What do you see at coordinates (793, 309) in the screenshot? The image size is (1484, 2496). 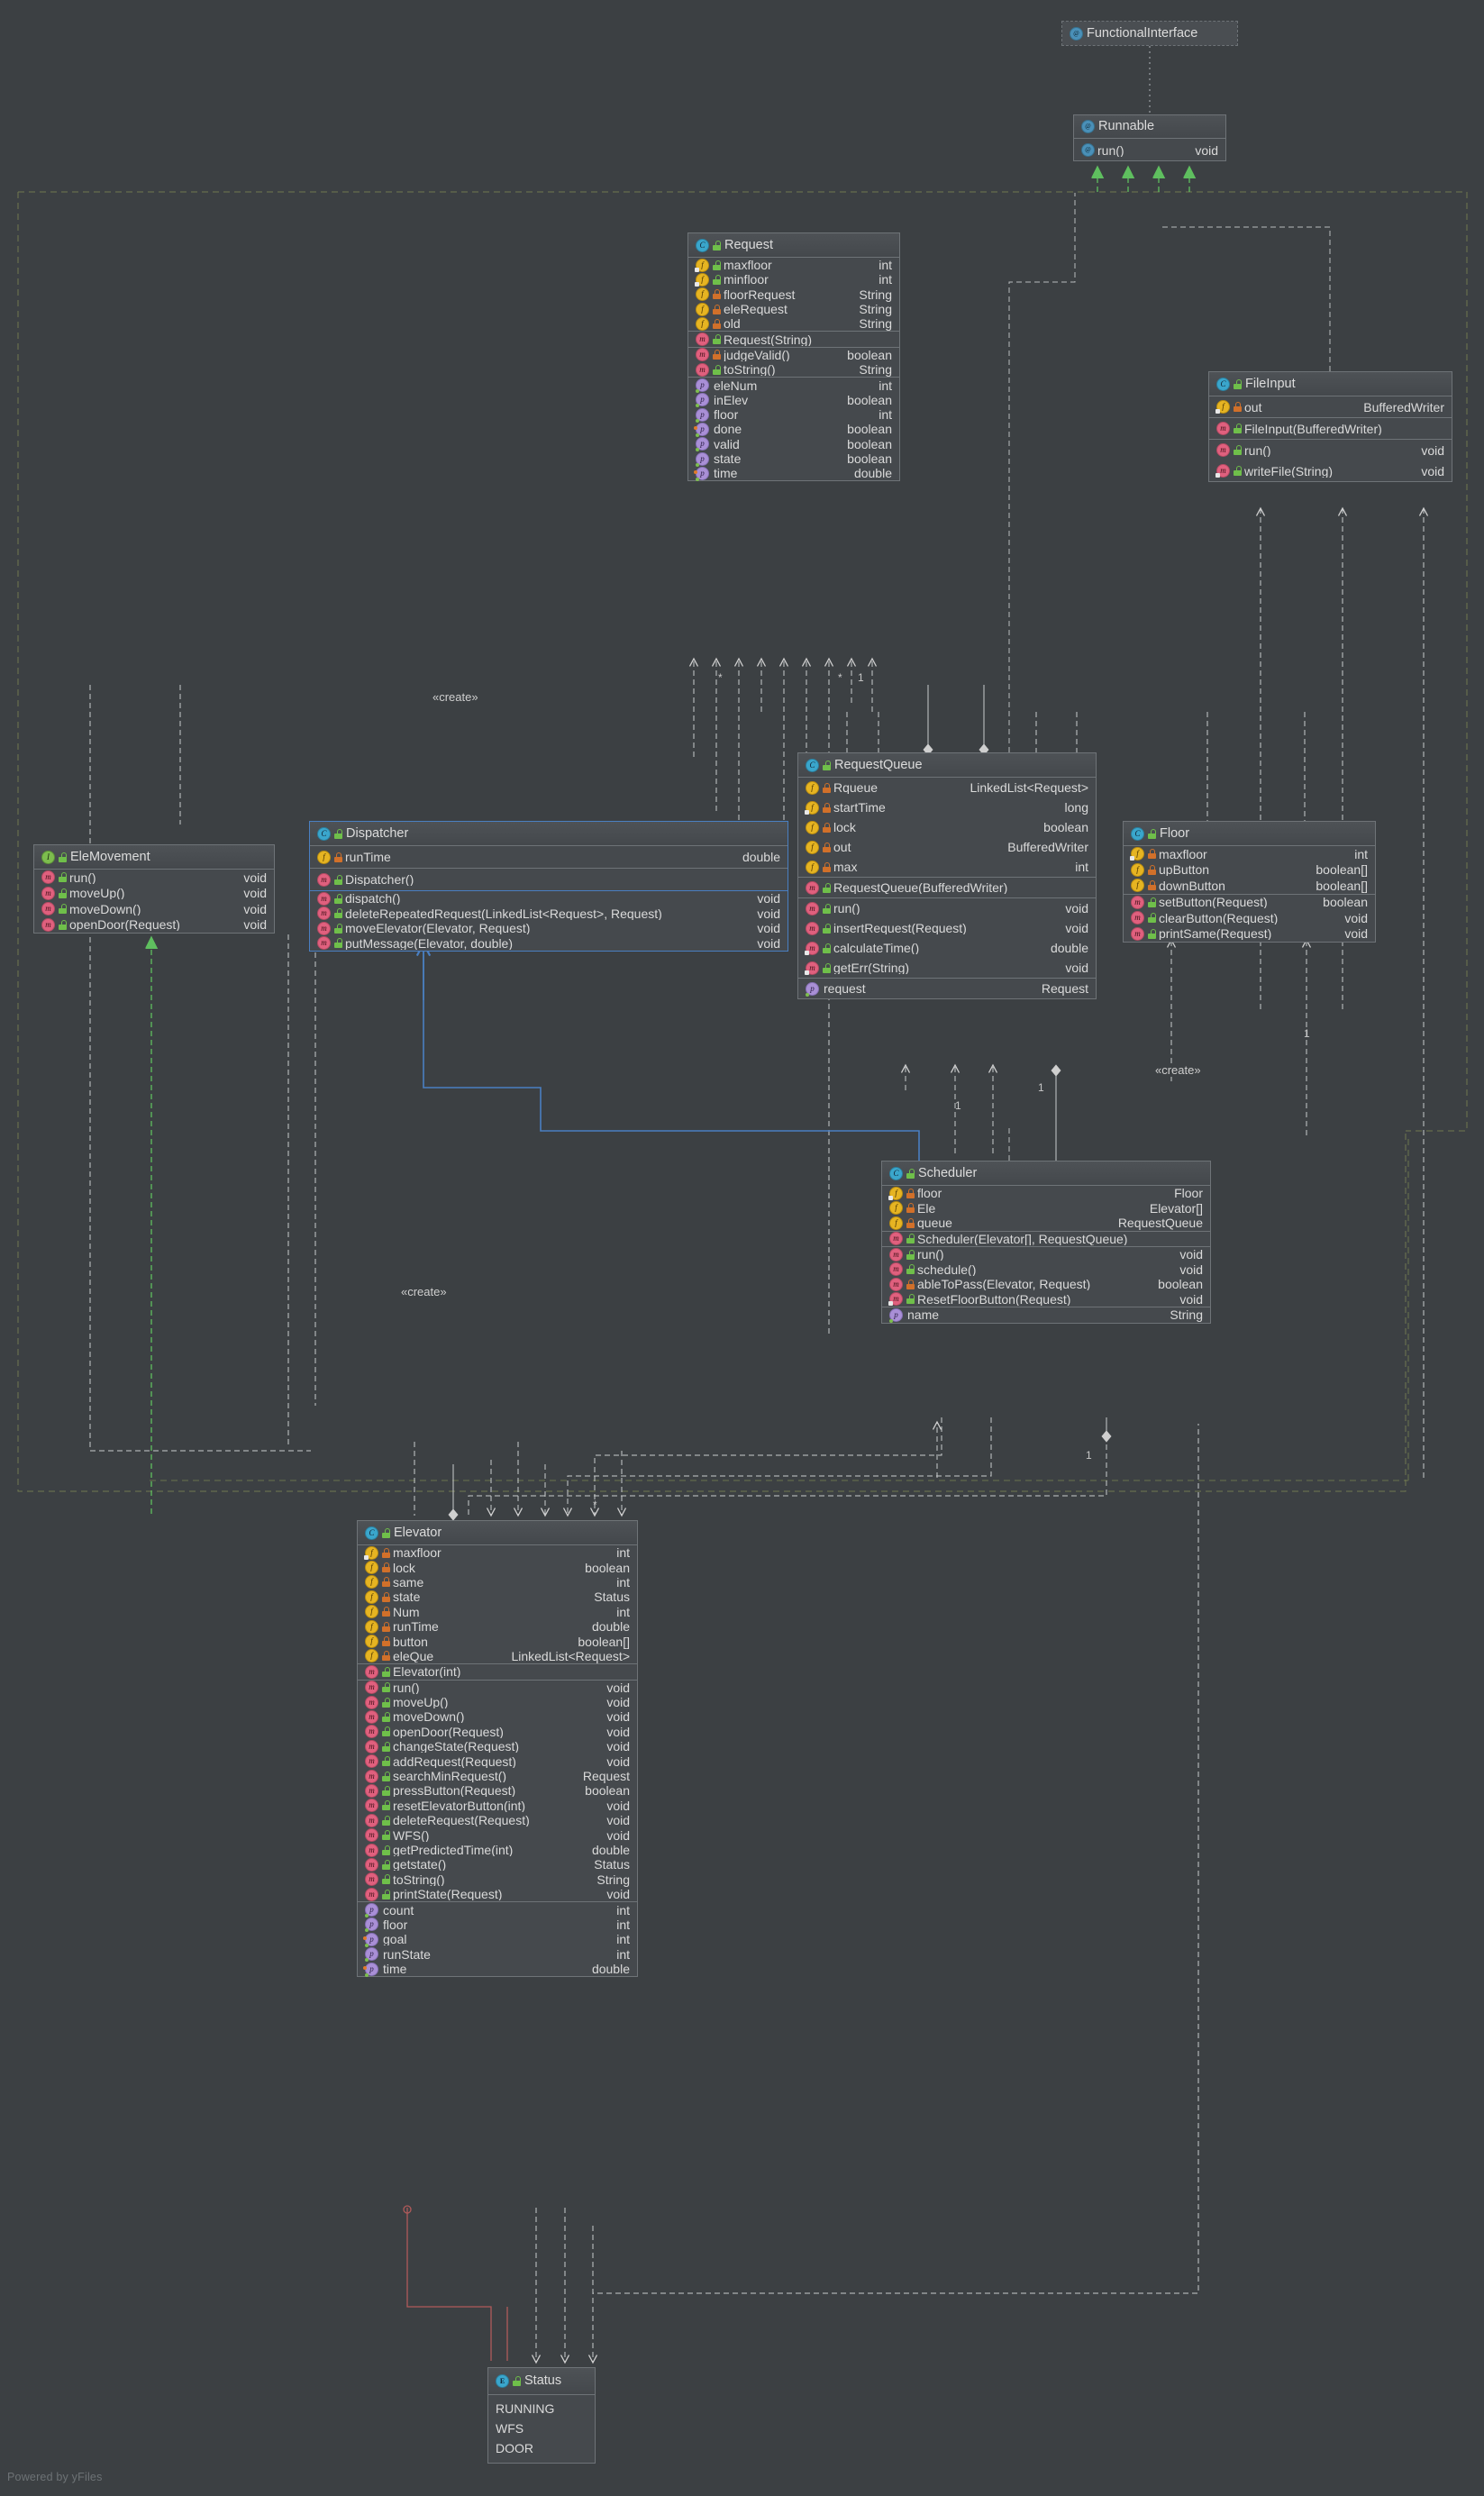 I see `member-row: f eleRequest String` at bounding box center [793, 309].